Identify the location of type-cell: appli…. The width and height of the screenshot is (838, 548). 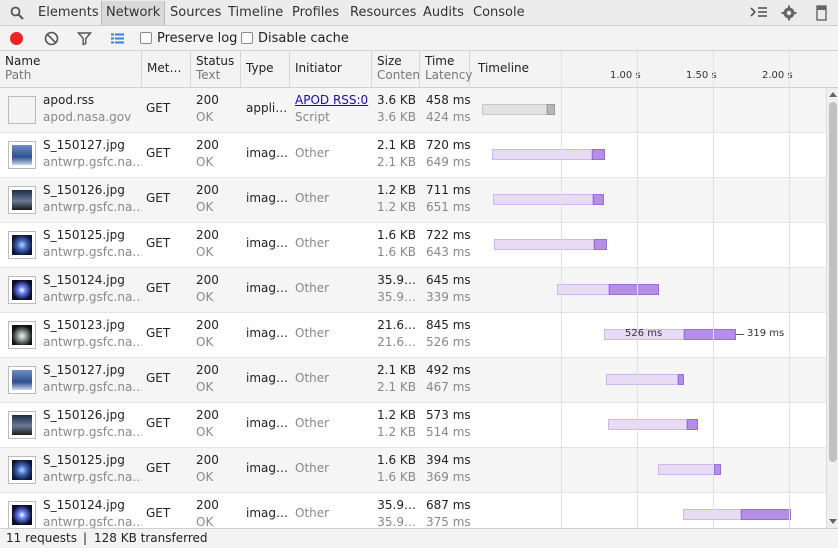
(265, 110).